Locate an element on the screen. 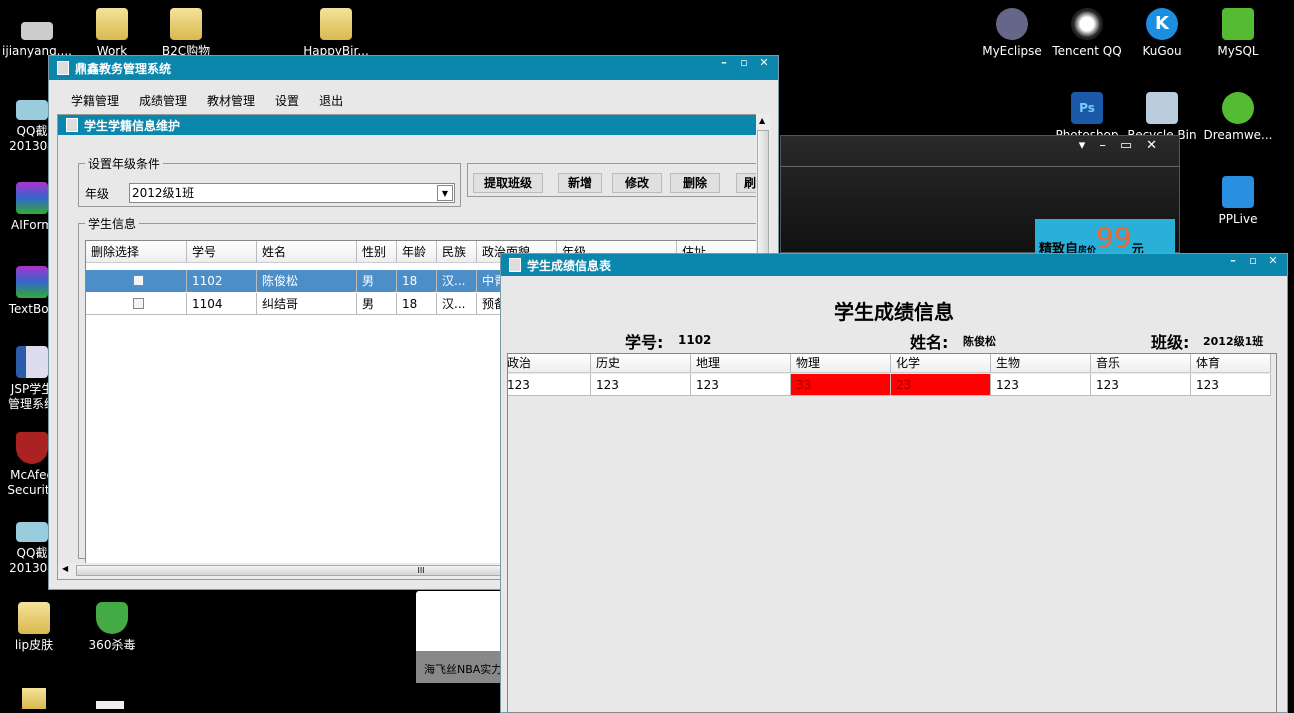 This screenshot has height=713, width=1294. delete-button: 删除 is located at coordinates (695, 183).